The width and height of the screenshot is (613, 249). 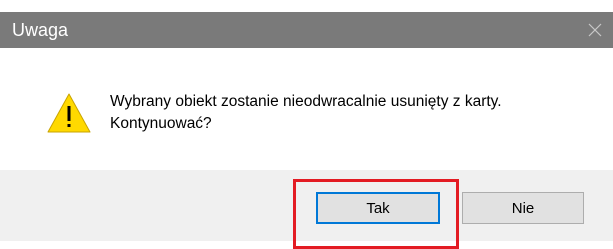 I want to click on title-bar: Uwaga, so click(x=306, y=30).